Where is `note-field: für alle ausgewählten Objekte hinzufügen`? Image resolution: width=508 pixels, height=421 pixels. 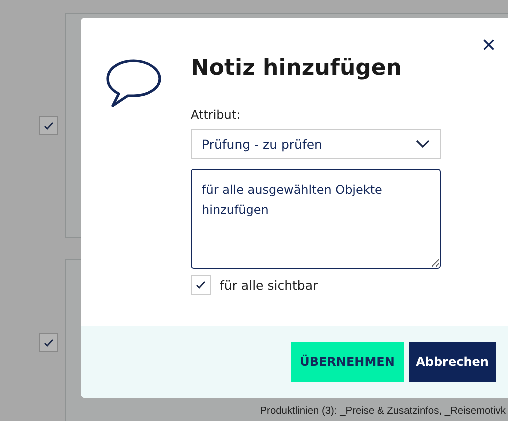
note-field: für alle ausgewählten Objekte hinzufügen is located at coordinates (316, 219).